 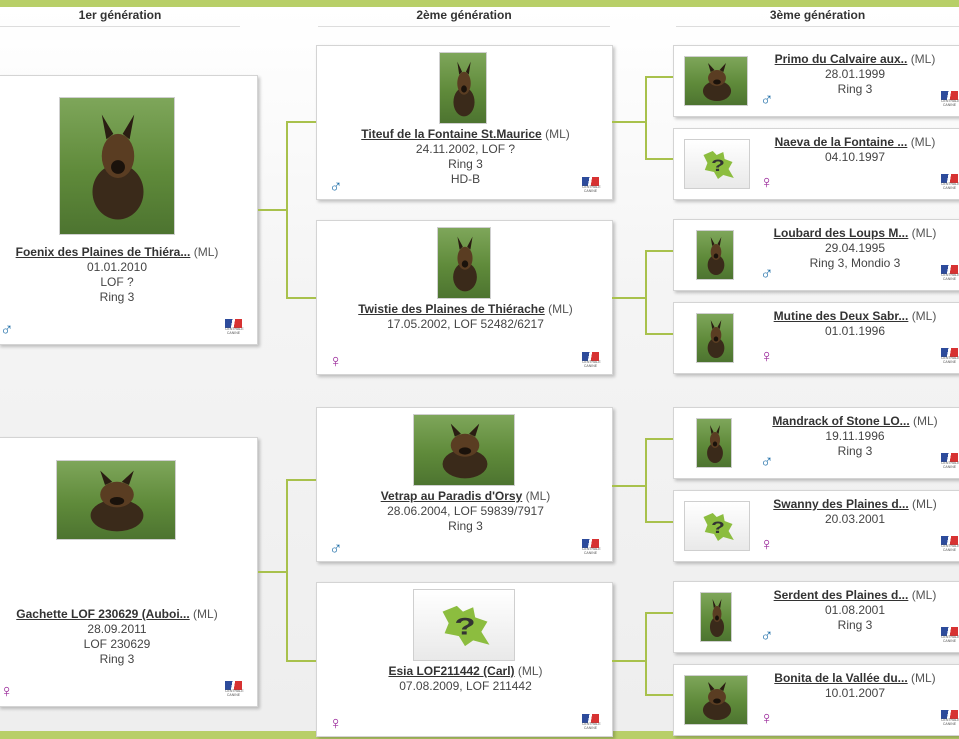 I want to click on dog-name-link: Titeuf de la Fontaine St.Maurice, so click(x=451, y=134).